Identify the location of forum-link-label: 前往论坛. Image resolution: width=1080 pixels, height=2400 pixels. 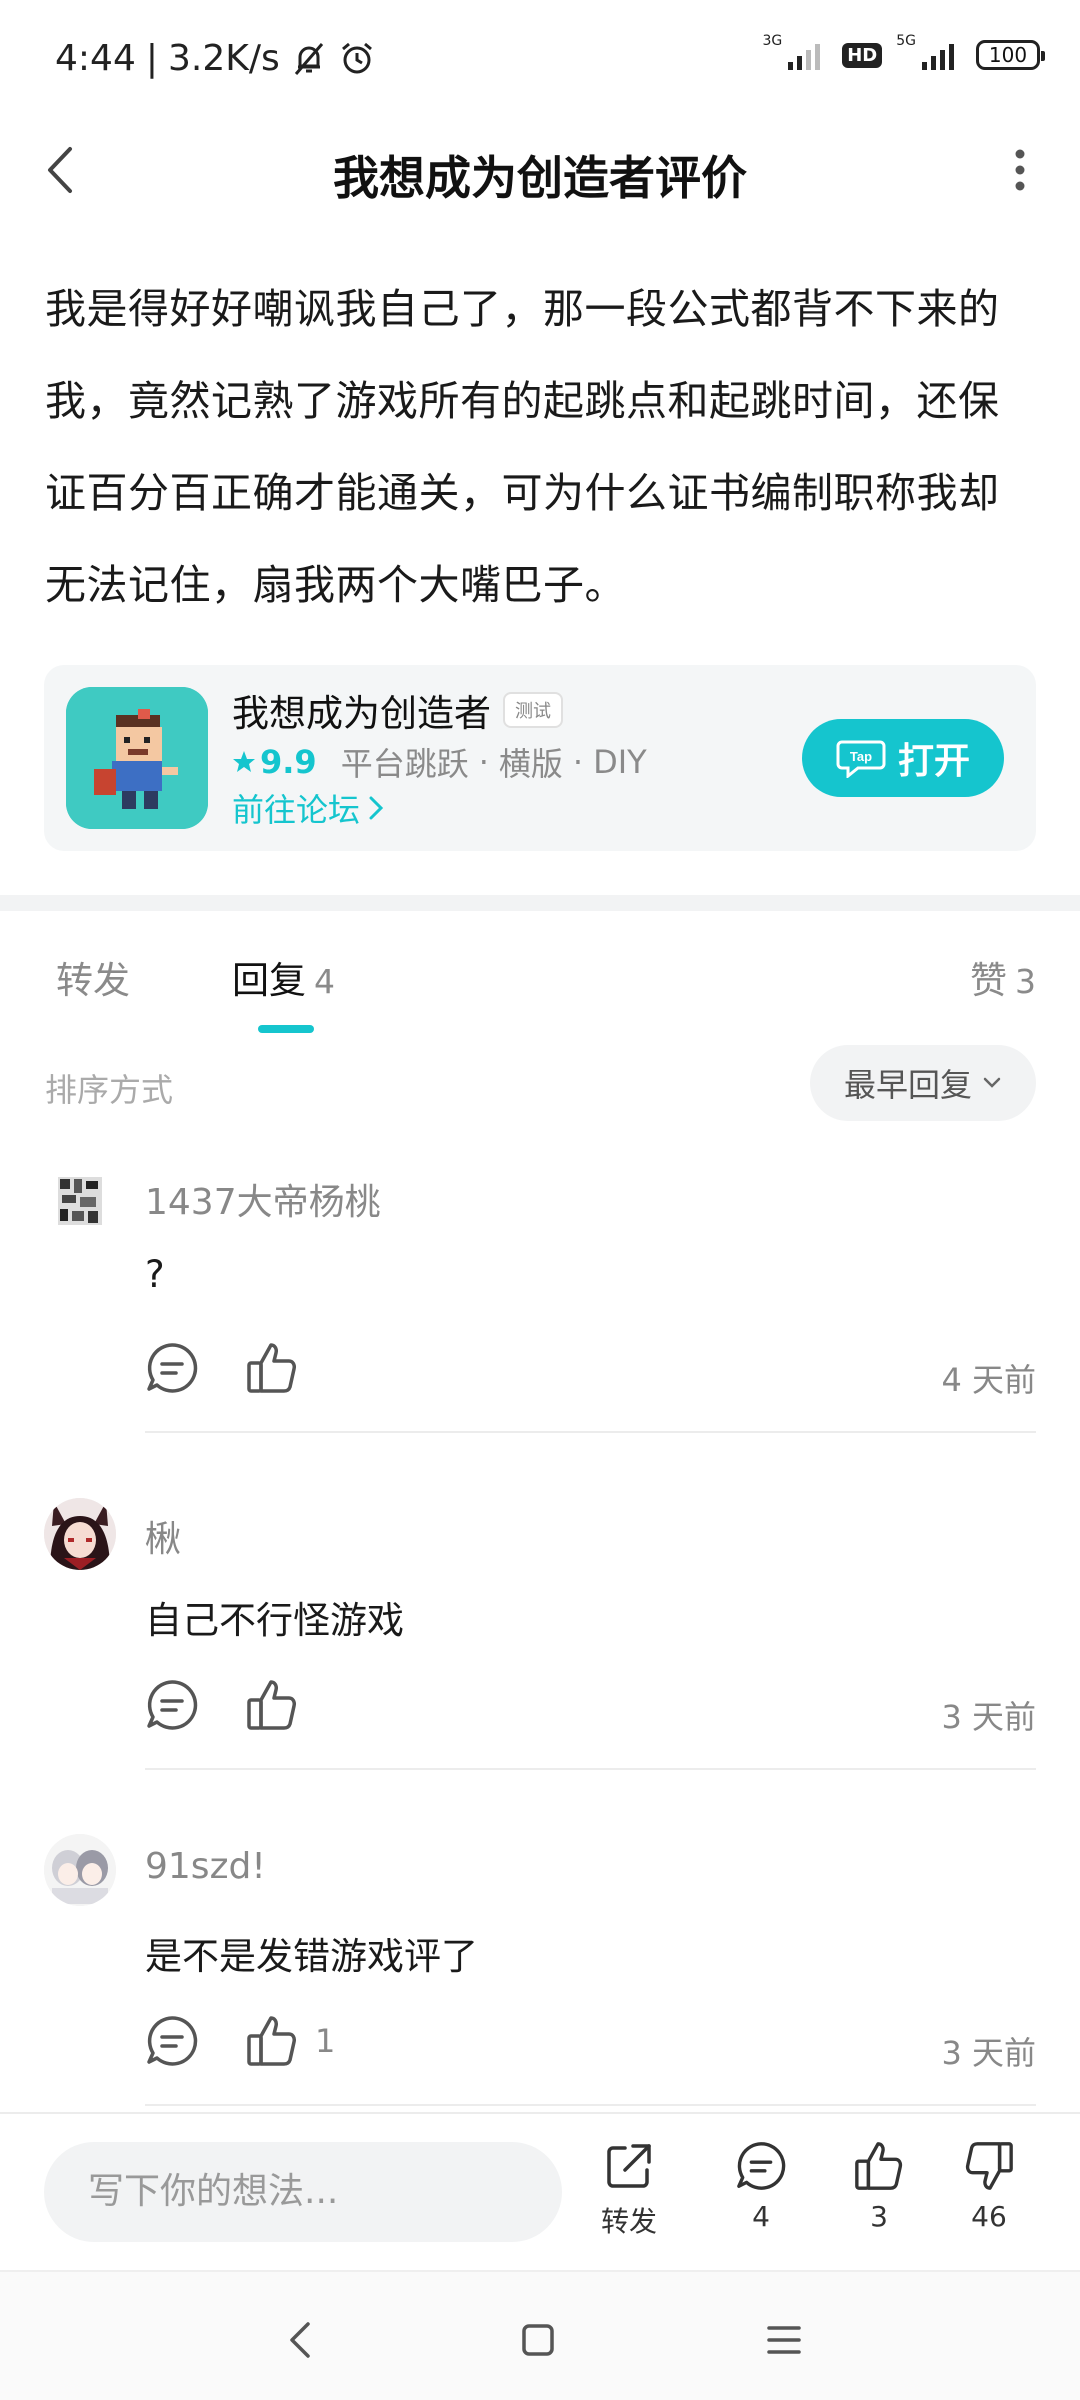
(296, 810).